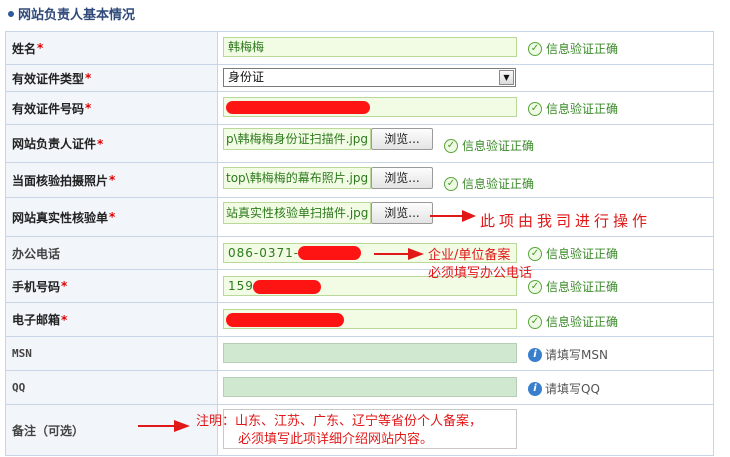 The width and height of the screenshot is (730, 457). What do you see at coordinates (112, 387) in the screenshot?
I see `field-label: QQ` at bounding box center [112, 387].